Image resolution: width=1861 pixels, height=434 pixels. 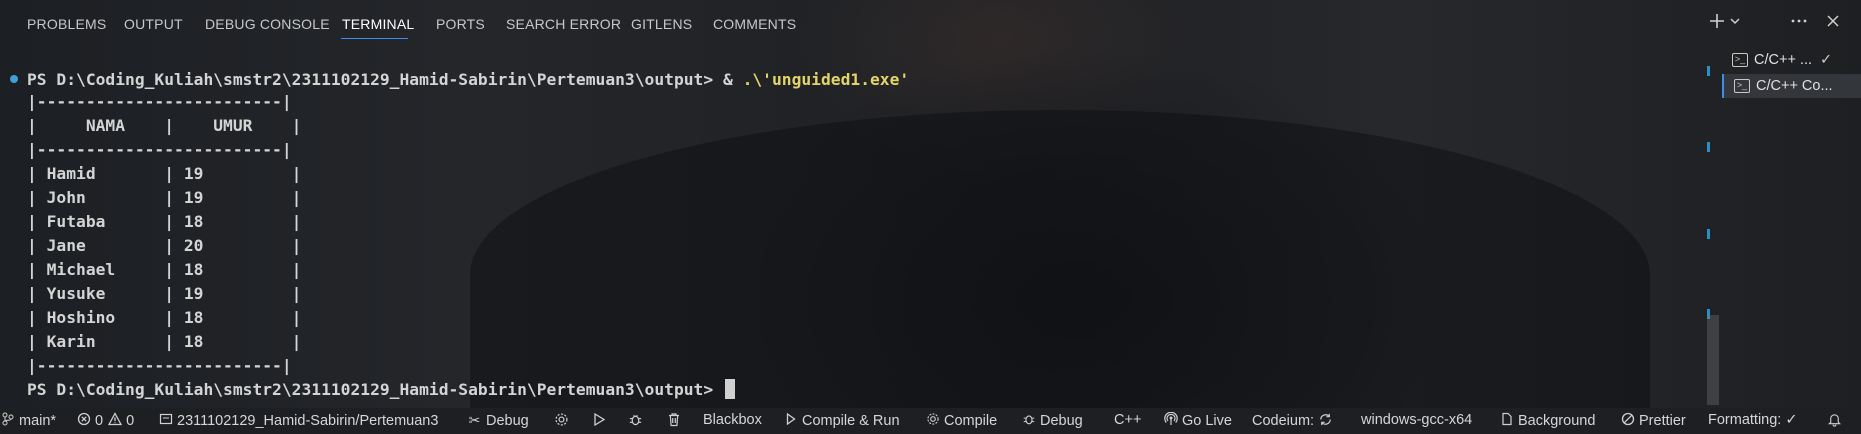 What do you see at coordinates (1717, 24) in the screenshot?
I see `plus-icon` at bounding box center [1717, 24].